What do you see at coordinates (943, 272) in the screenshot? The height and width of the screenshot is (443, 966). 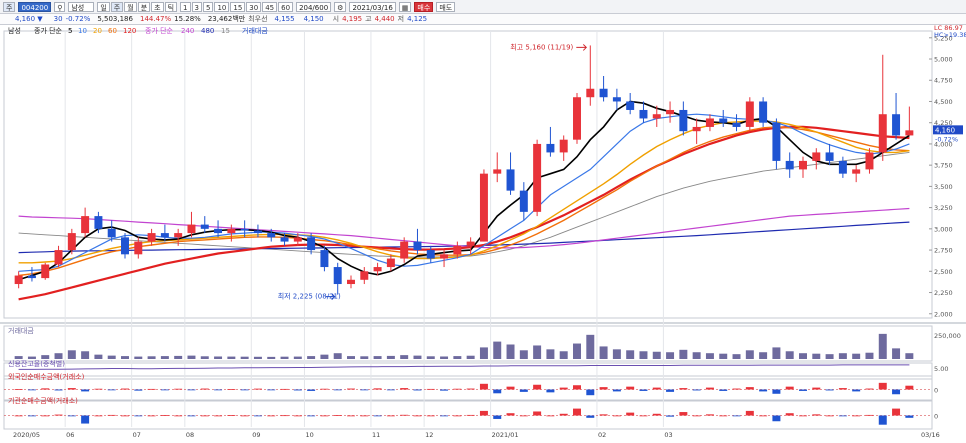 I see `y-tick-label: 2,500` at bounding box center [943, 272].